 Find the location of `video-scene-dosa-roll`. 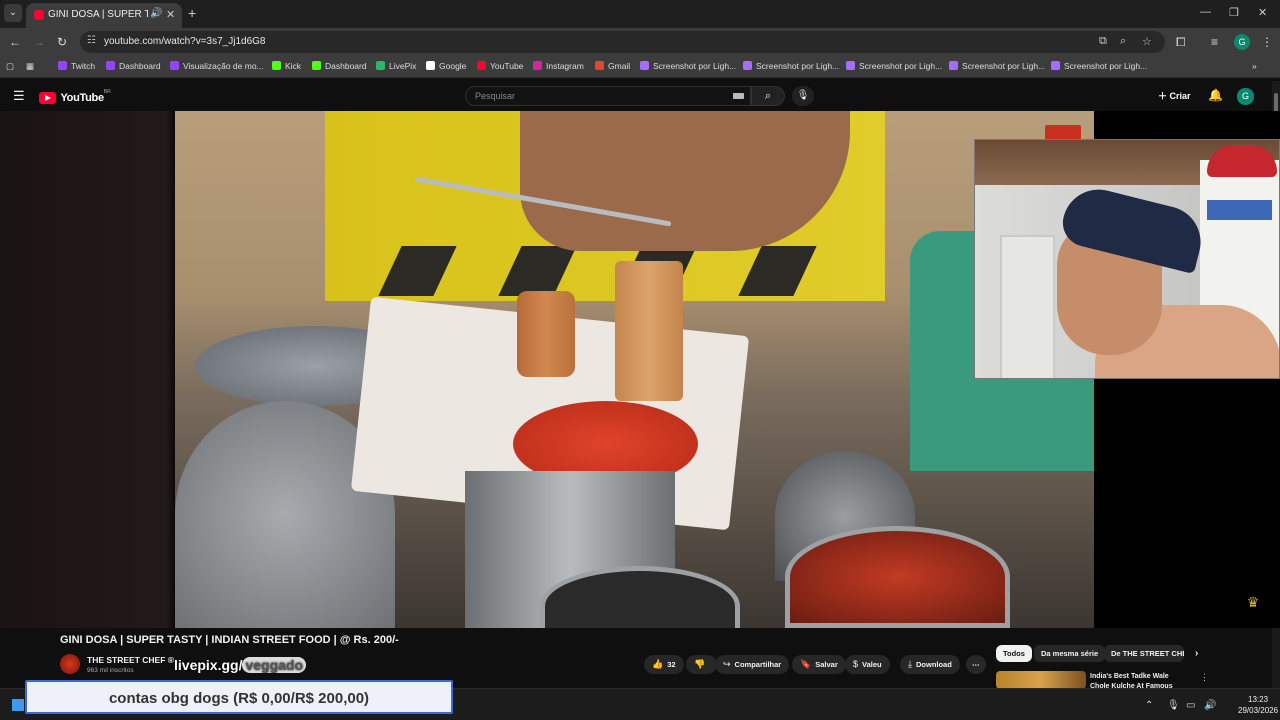

video-scene-dosa-roll is located at coordinates (649, 331).